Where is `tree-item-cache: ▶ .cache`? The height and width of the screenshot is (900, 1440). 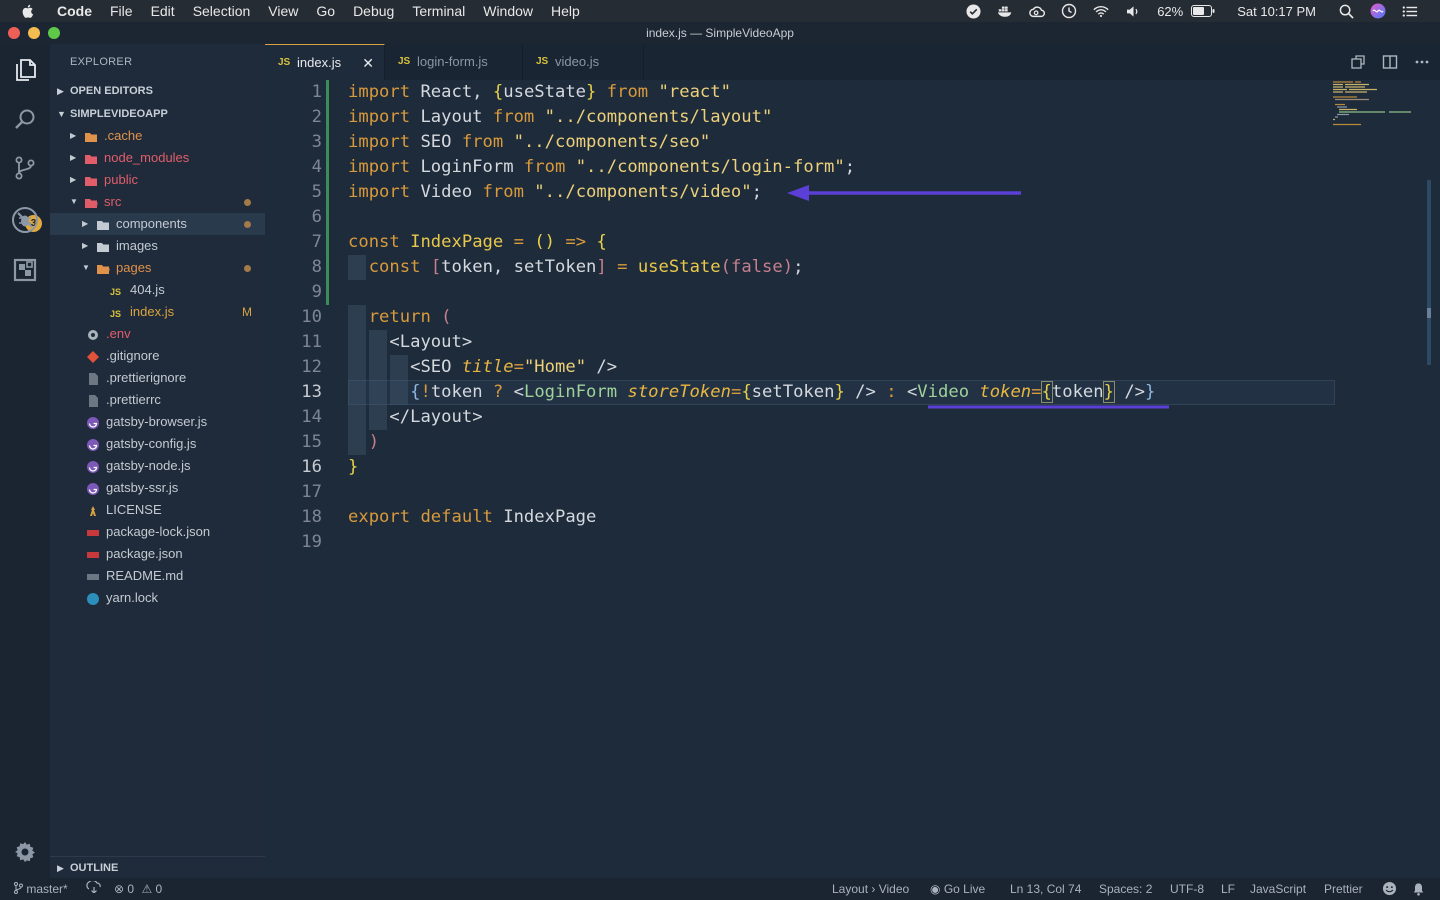
tree-item-cache: ▶ .cache is located at coordinates (157, 136).